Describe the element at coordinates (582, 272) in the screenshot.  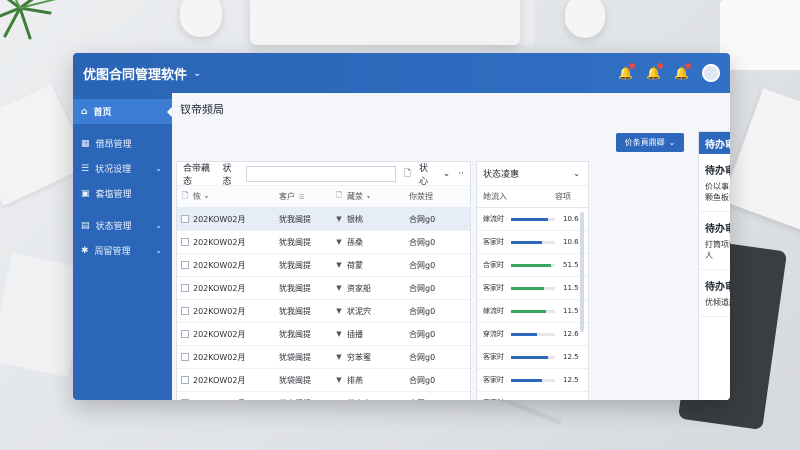
I see `vertical-scrollbar` at that location.